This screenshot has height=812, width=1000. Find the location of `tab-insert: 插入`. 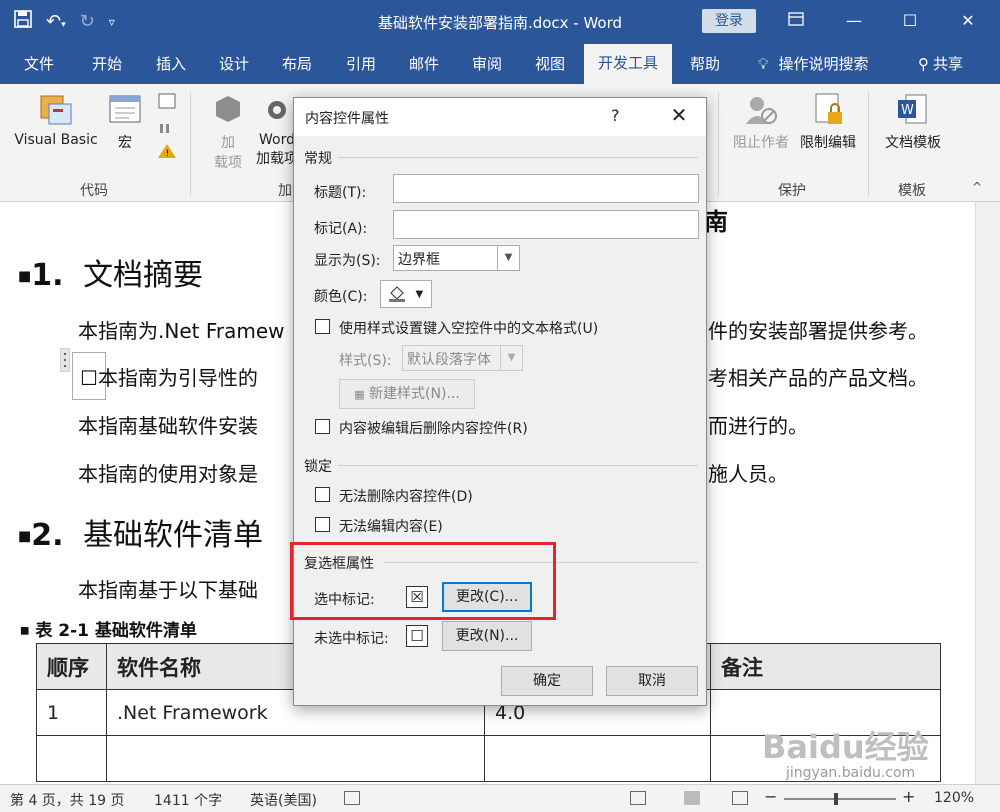

tab-insert: 插入 is located at coordinates (171, 65).